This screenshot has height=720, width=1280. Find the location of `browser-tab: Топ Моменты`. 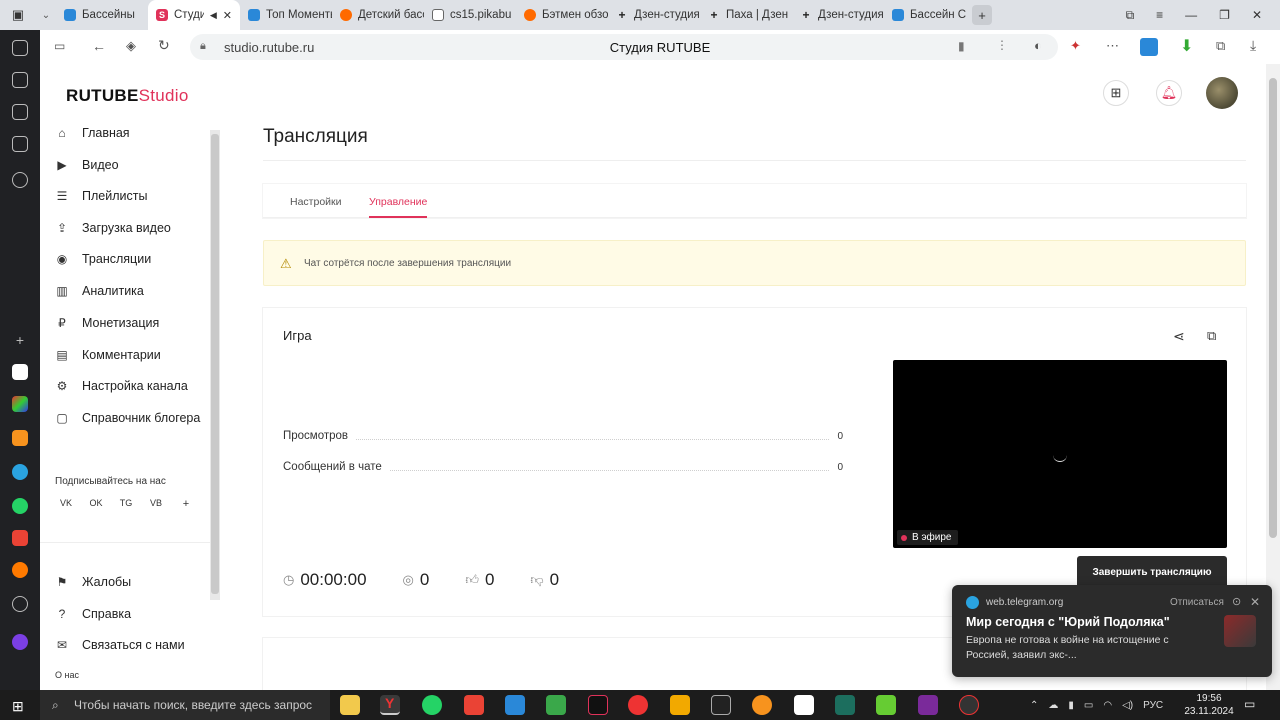

browser-tab: Топ Моменты is located at coordinates (286, 15).